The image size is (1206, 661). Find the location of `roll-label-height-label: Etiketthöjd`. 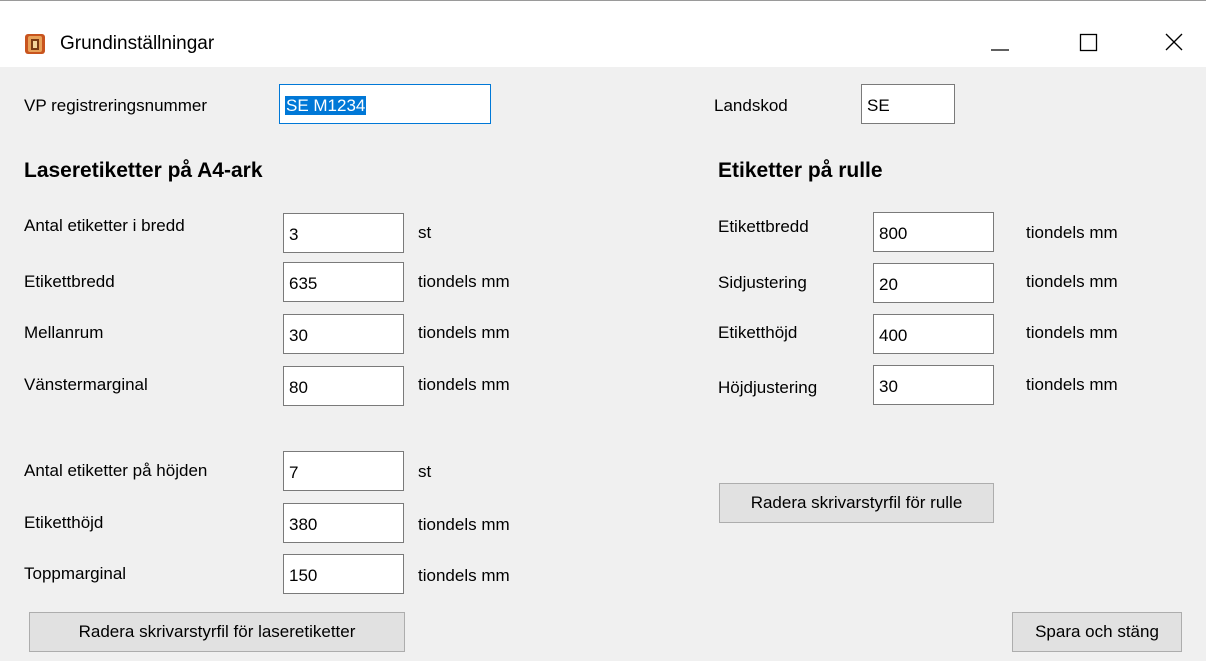

roll-label-height-label: Etiketthöjd is located at coordinates (758, 332).